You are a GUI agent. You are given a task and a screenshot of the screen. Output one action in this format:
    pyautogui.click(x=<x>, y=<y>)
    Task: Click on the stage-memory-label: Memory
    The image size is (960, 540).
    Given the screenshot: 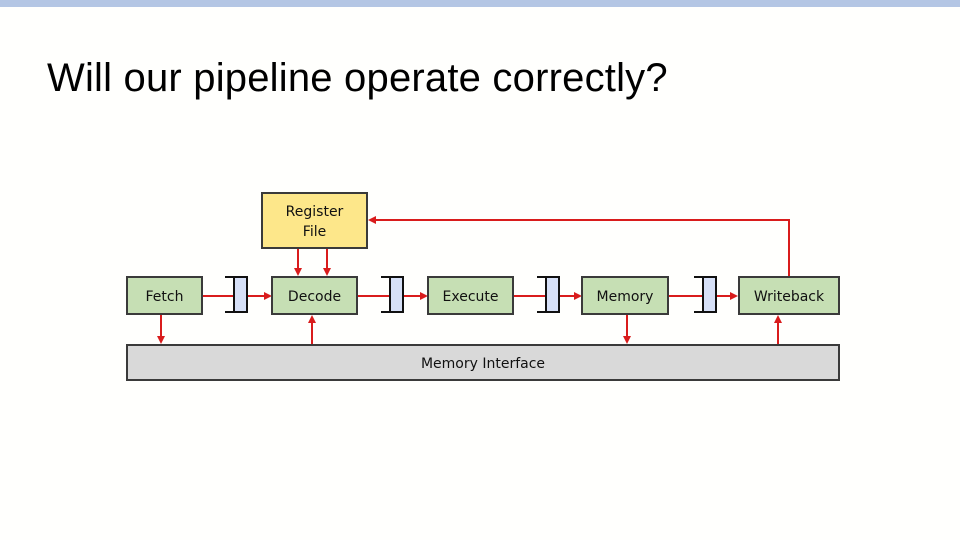 What is the action you would take?
    pyautogui.click(x=625, y=297)
    